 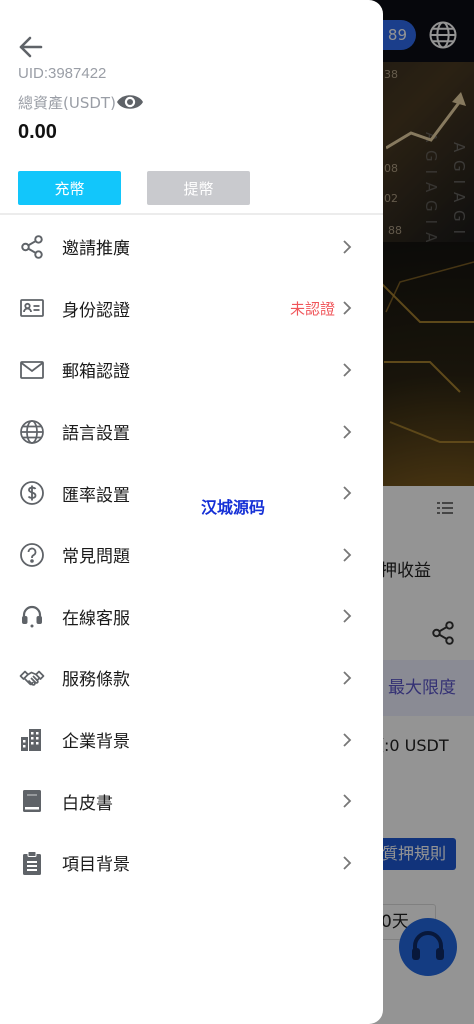 What do you see at coordinates (32, 554) in the screenshot?
I see `question-icon` at bounding box center [32, 554].